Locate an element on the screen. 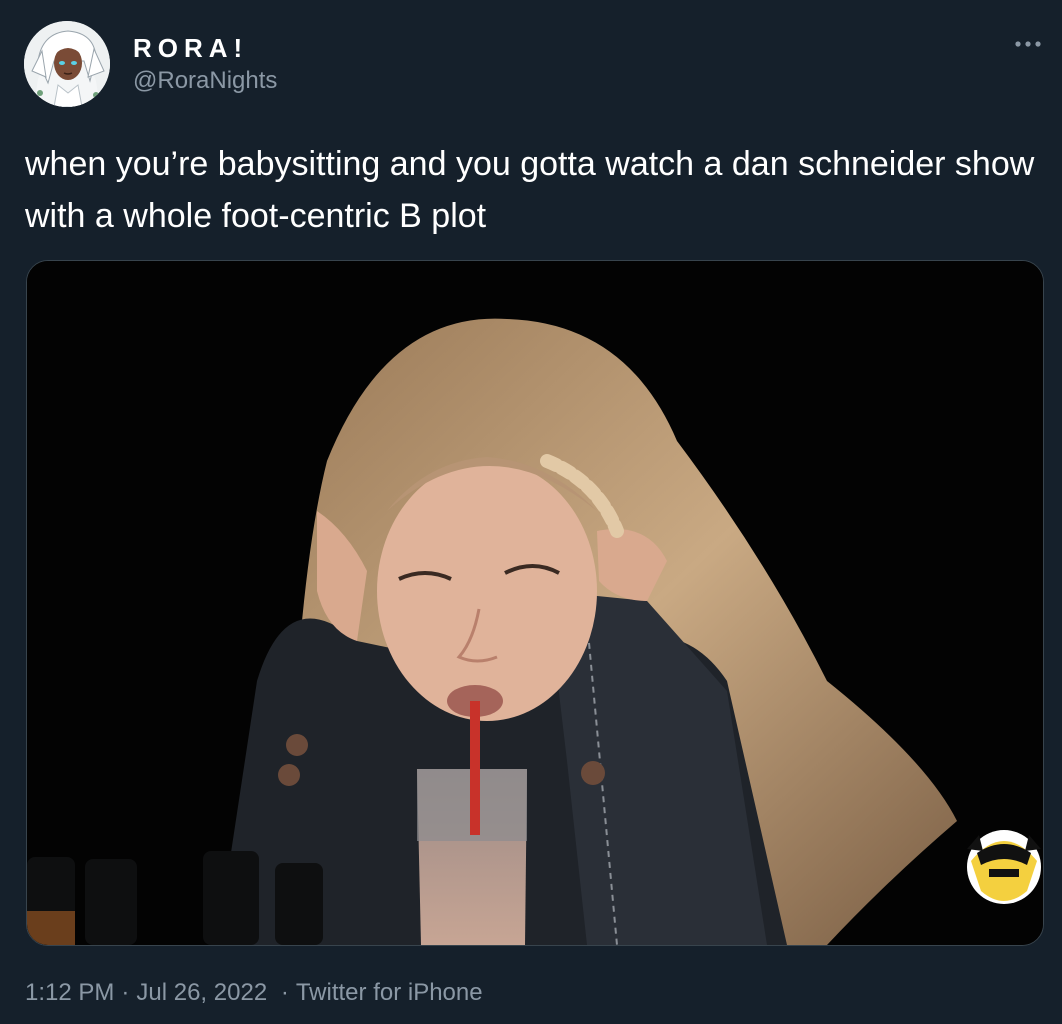  tweet-timestamp-link: 1:12 PM · Jul 26, 2022 is located at coordinates (149, 992).